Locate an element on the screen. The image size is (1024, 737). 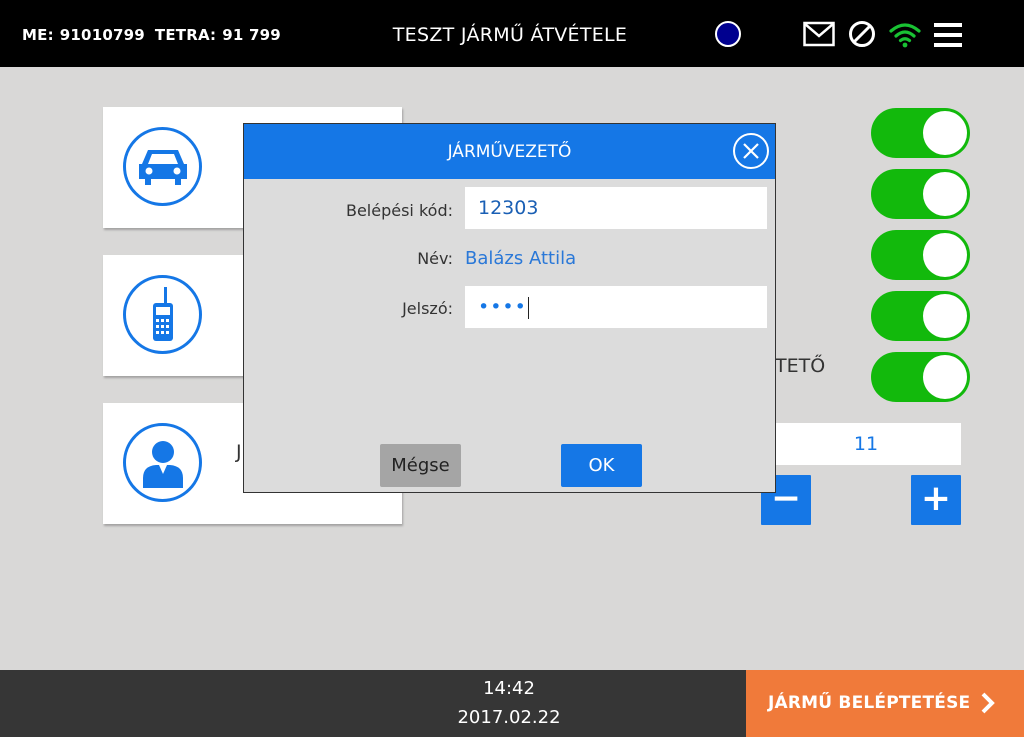
increment-button: + is located at coordinates (936, 500).